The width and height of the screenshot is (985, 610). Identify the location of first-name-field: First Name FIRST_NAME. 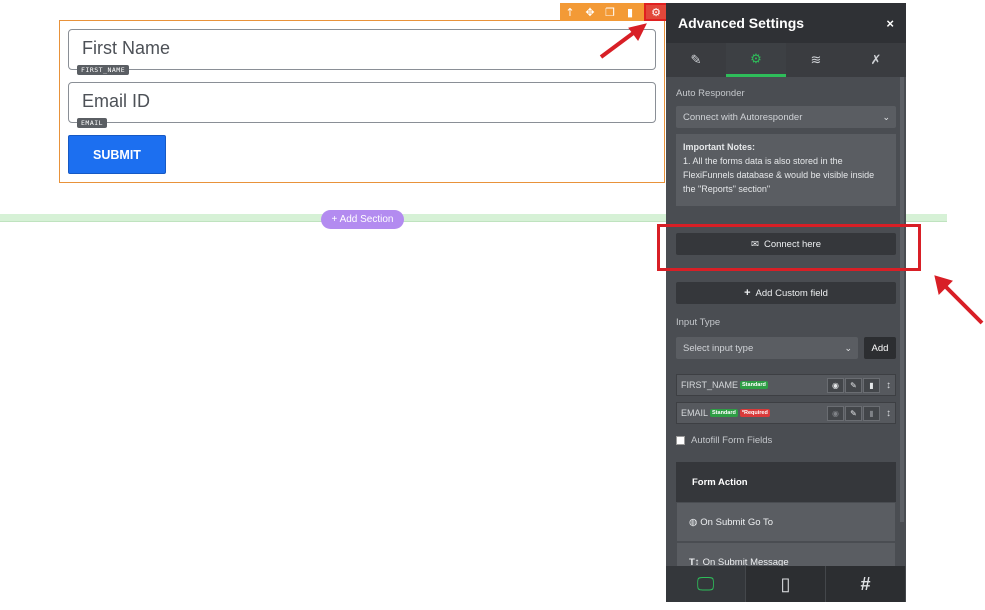
(362, 52).